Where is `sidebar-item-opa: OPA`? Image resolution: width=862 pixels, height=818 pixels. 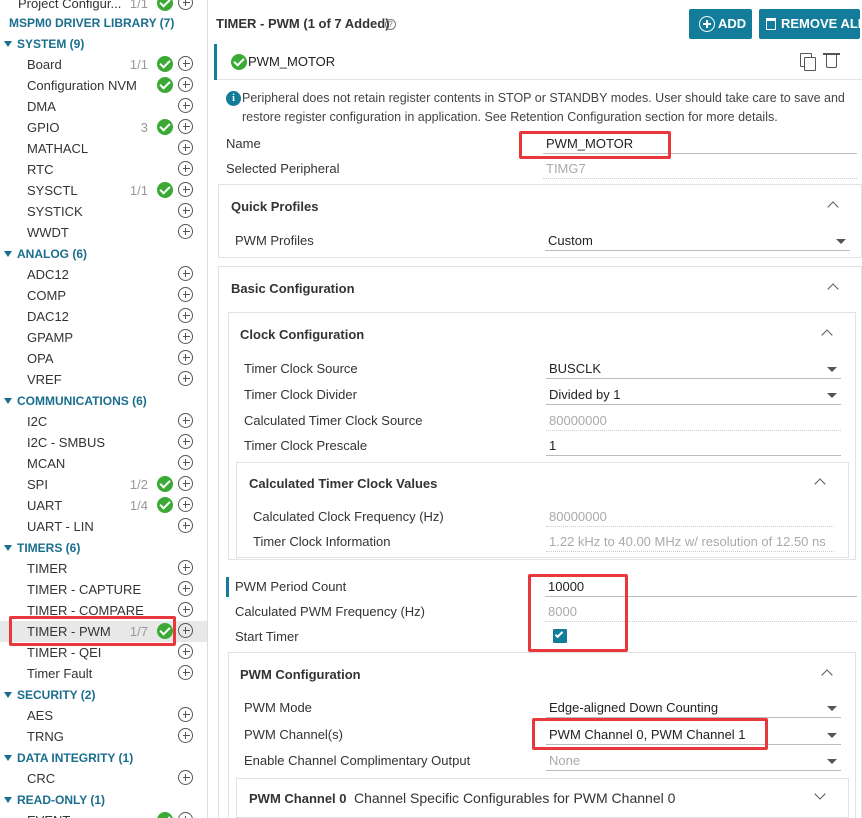
sidebar-item-opa: OPA is located at coordinates (103, 358).